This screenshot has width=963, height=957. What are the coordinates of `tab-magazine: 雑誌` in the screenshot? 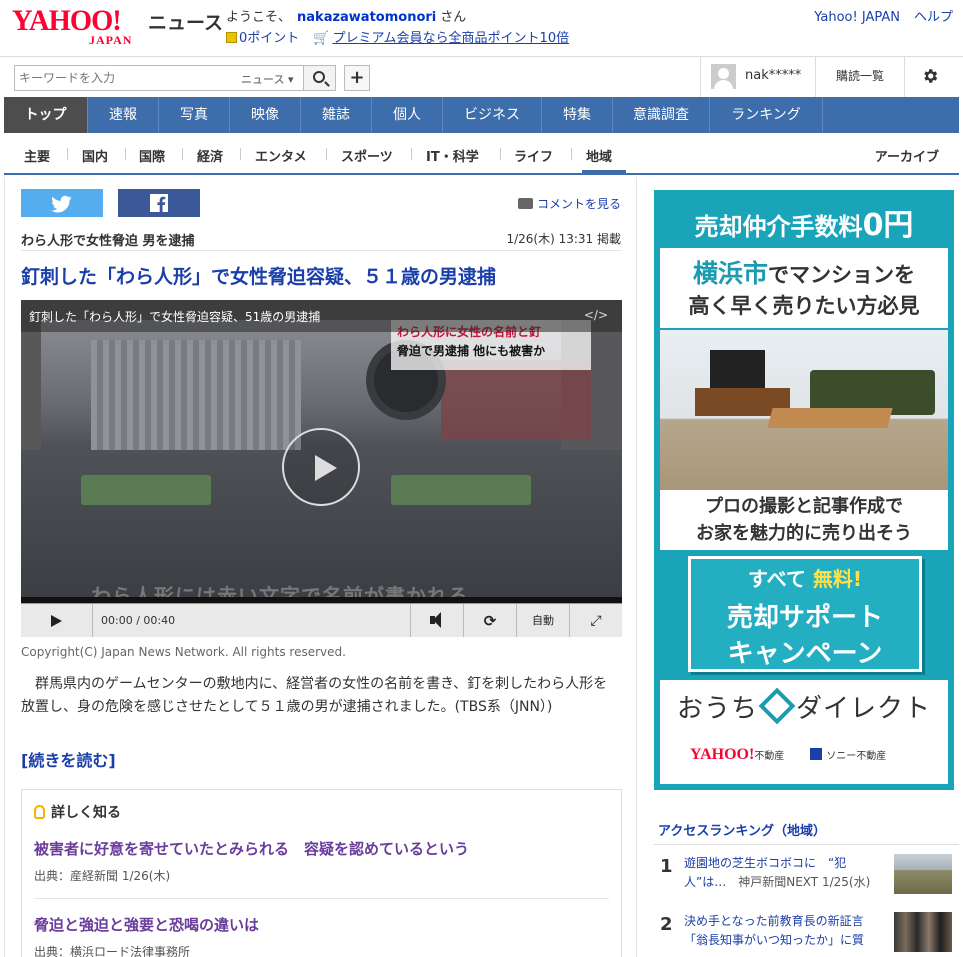 It's located at (336, 115).